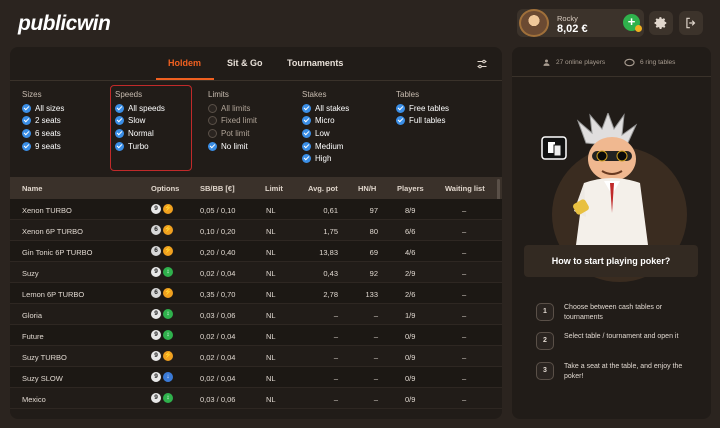 The width and height of the screenshot is (720, 428). What do you see at coordinates (256, 398) in the screenshot?
I see `table-row: Mexico 9 ↕ 0,03 / 0,06 NL – – 0/9 –` at bounding box center [256, 398].